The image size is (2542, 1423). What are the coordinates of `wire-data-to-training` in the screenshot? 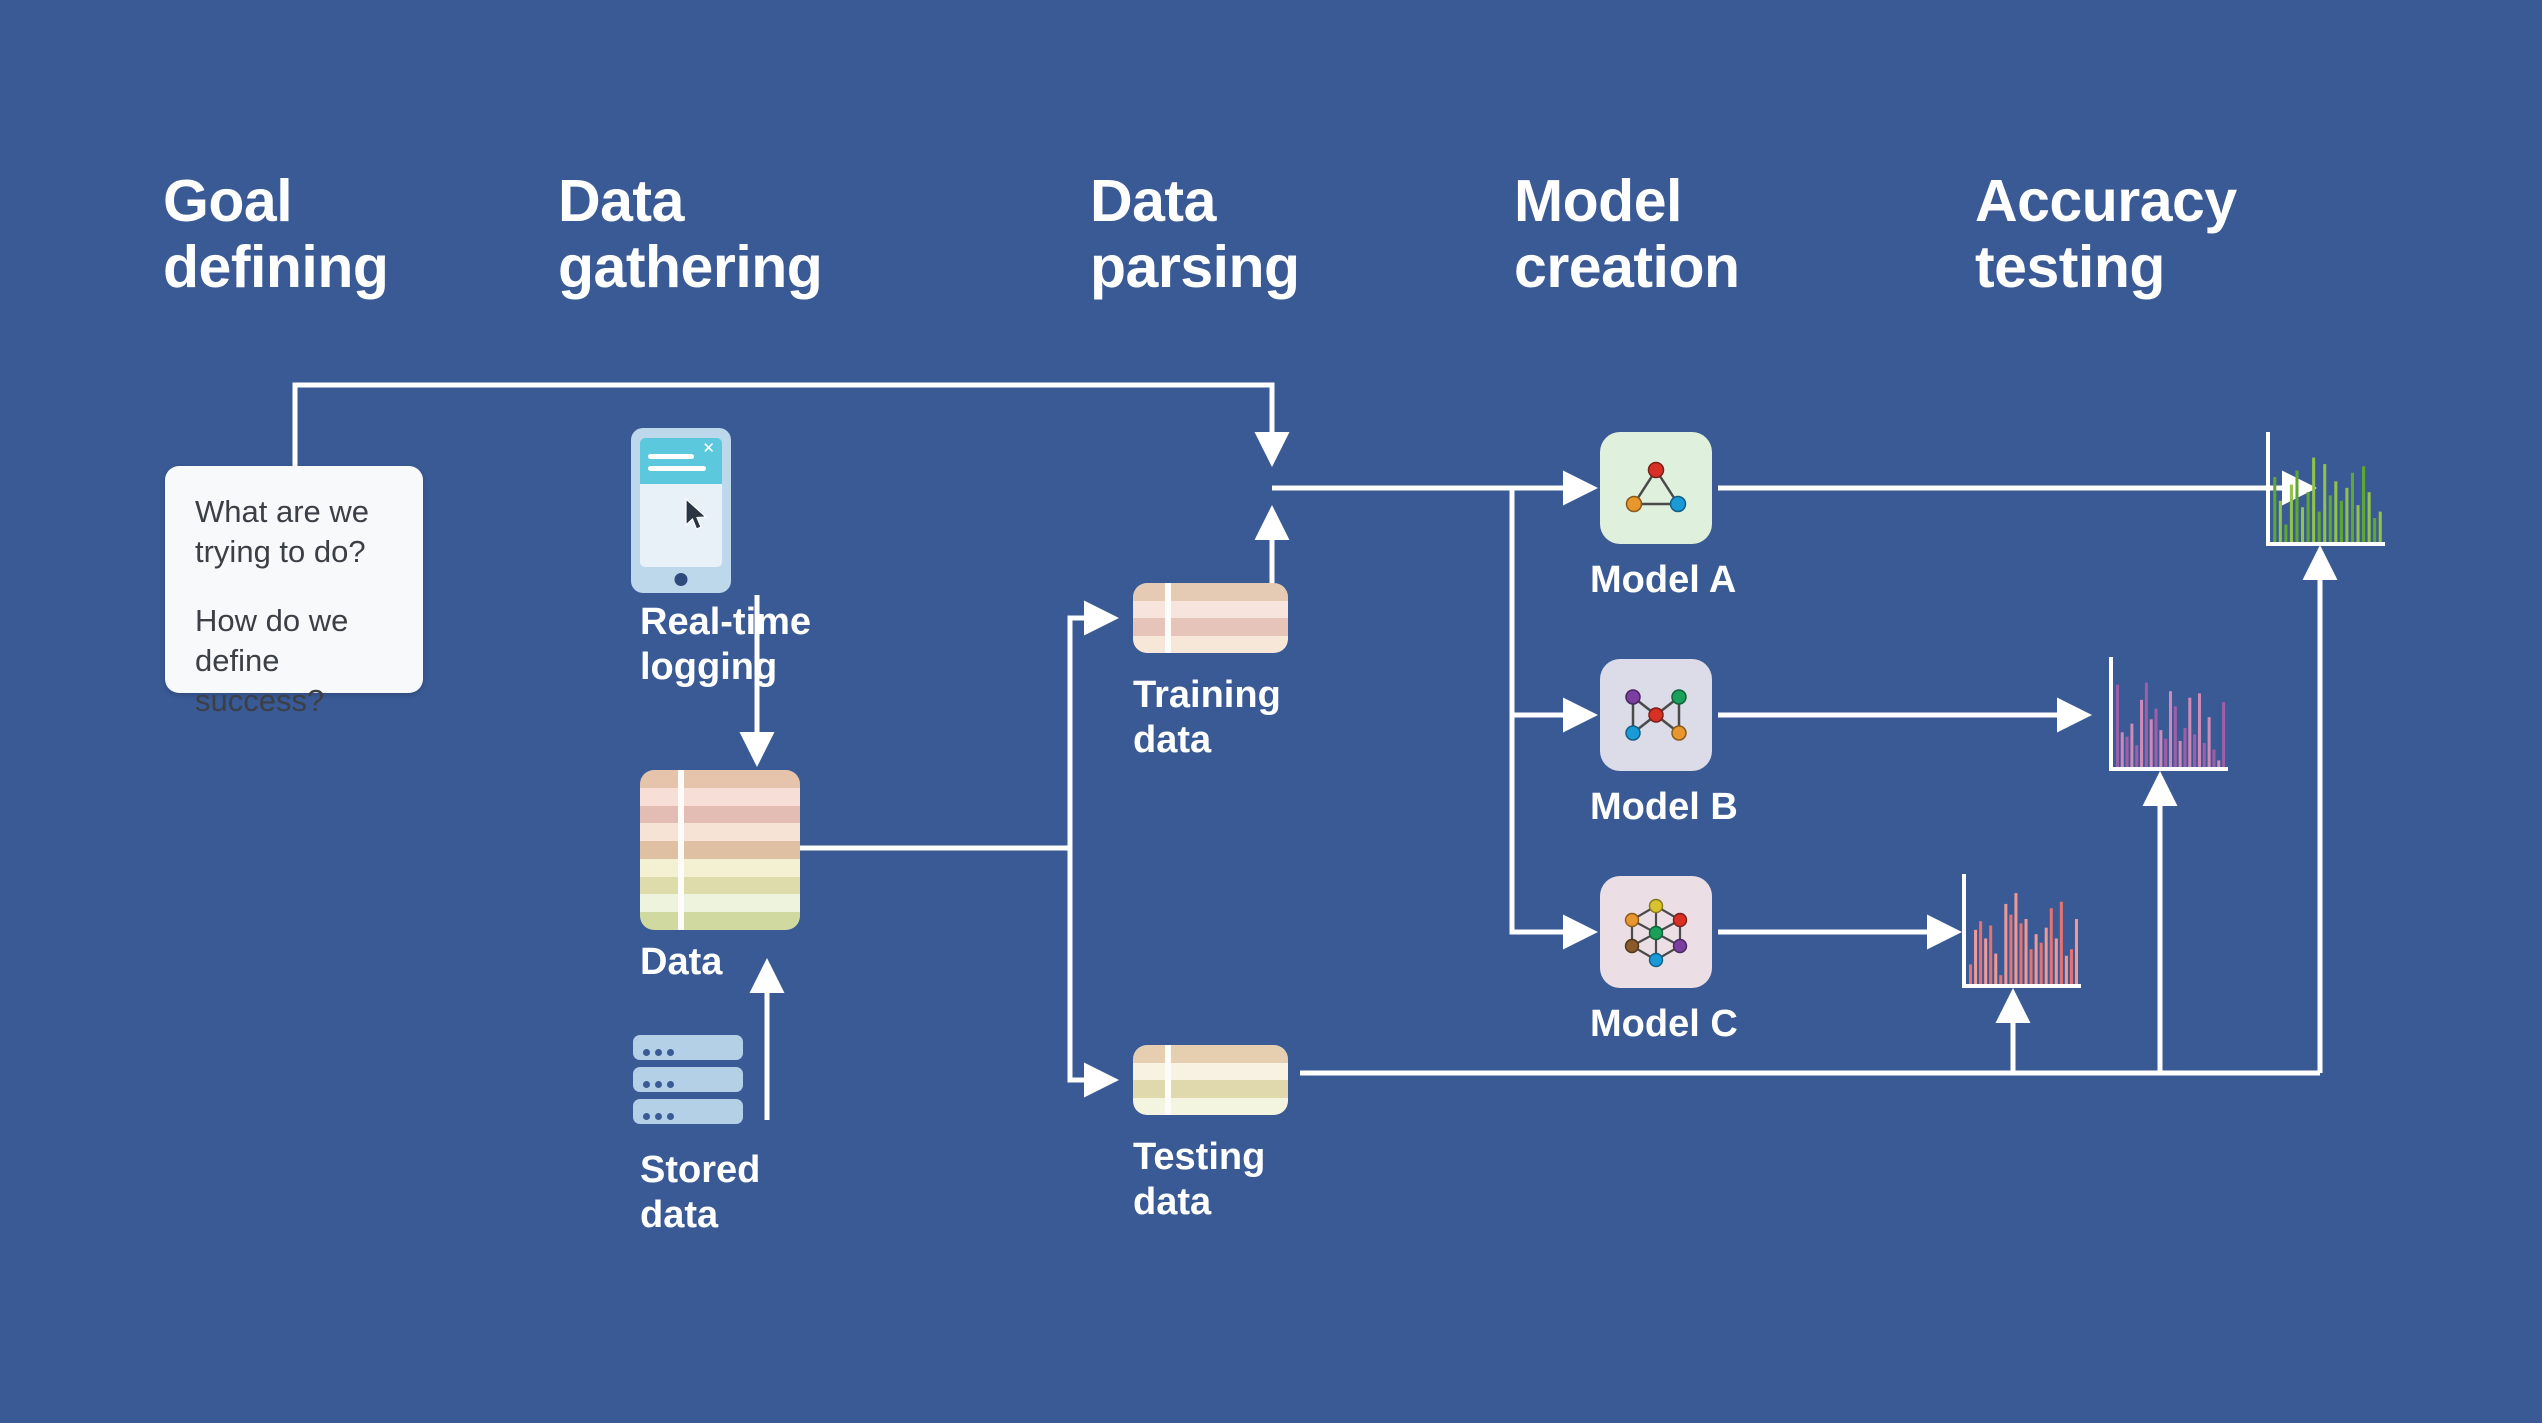 It's located at (1093, 724).